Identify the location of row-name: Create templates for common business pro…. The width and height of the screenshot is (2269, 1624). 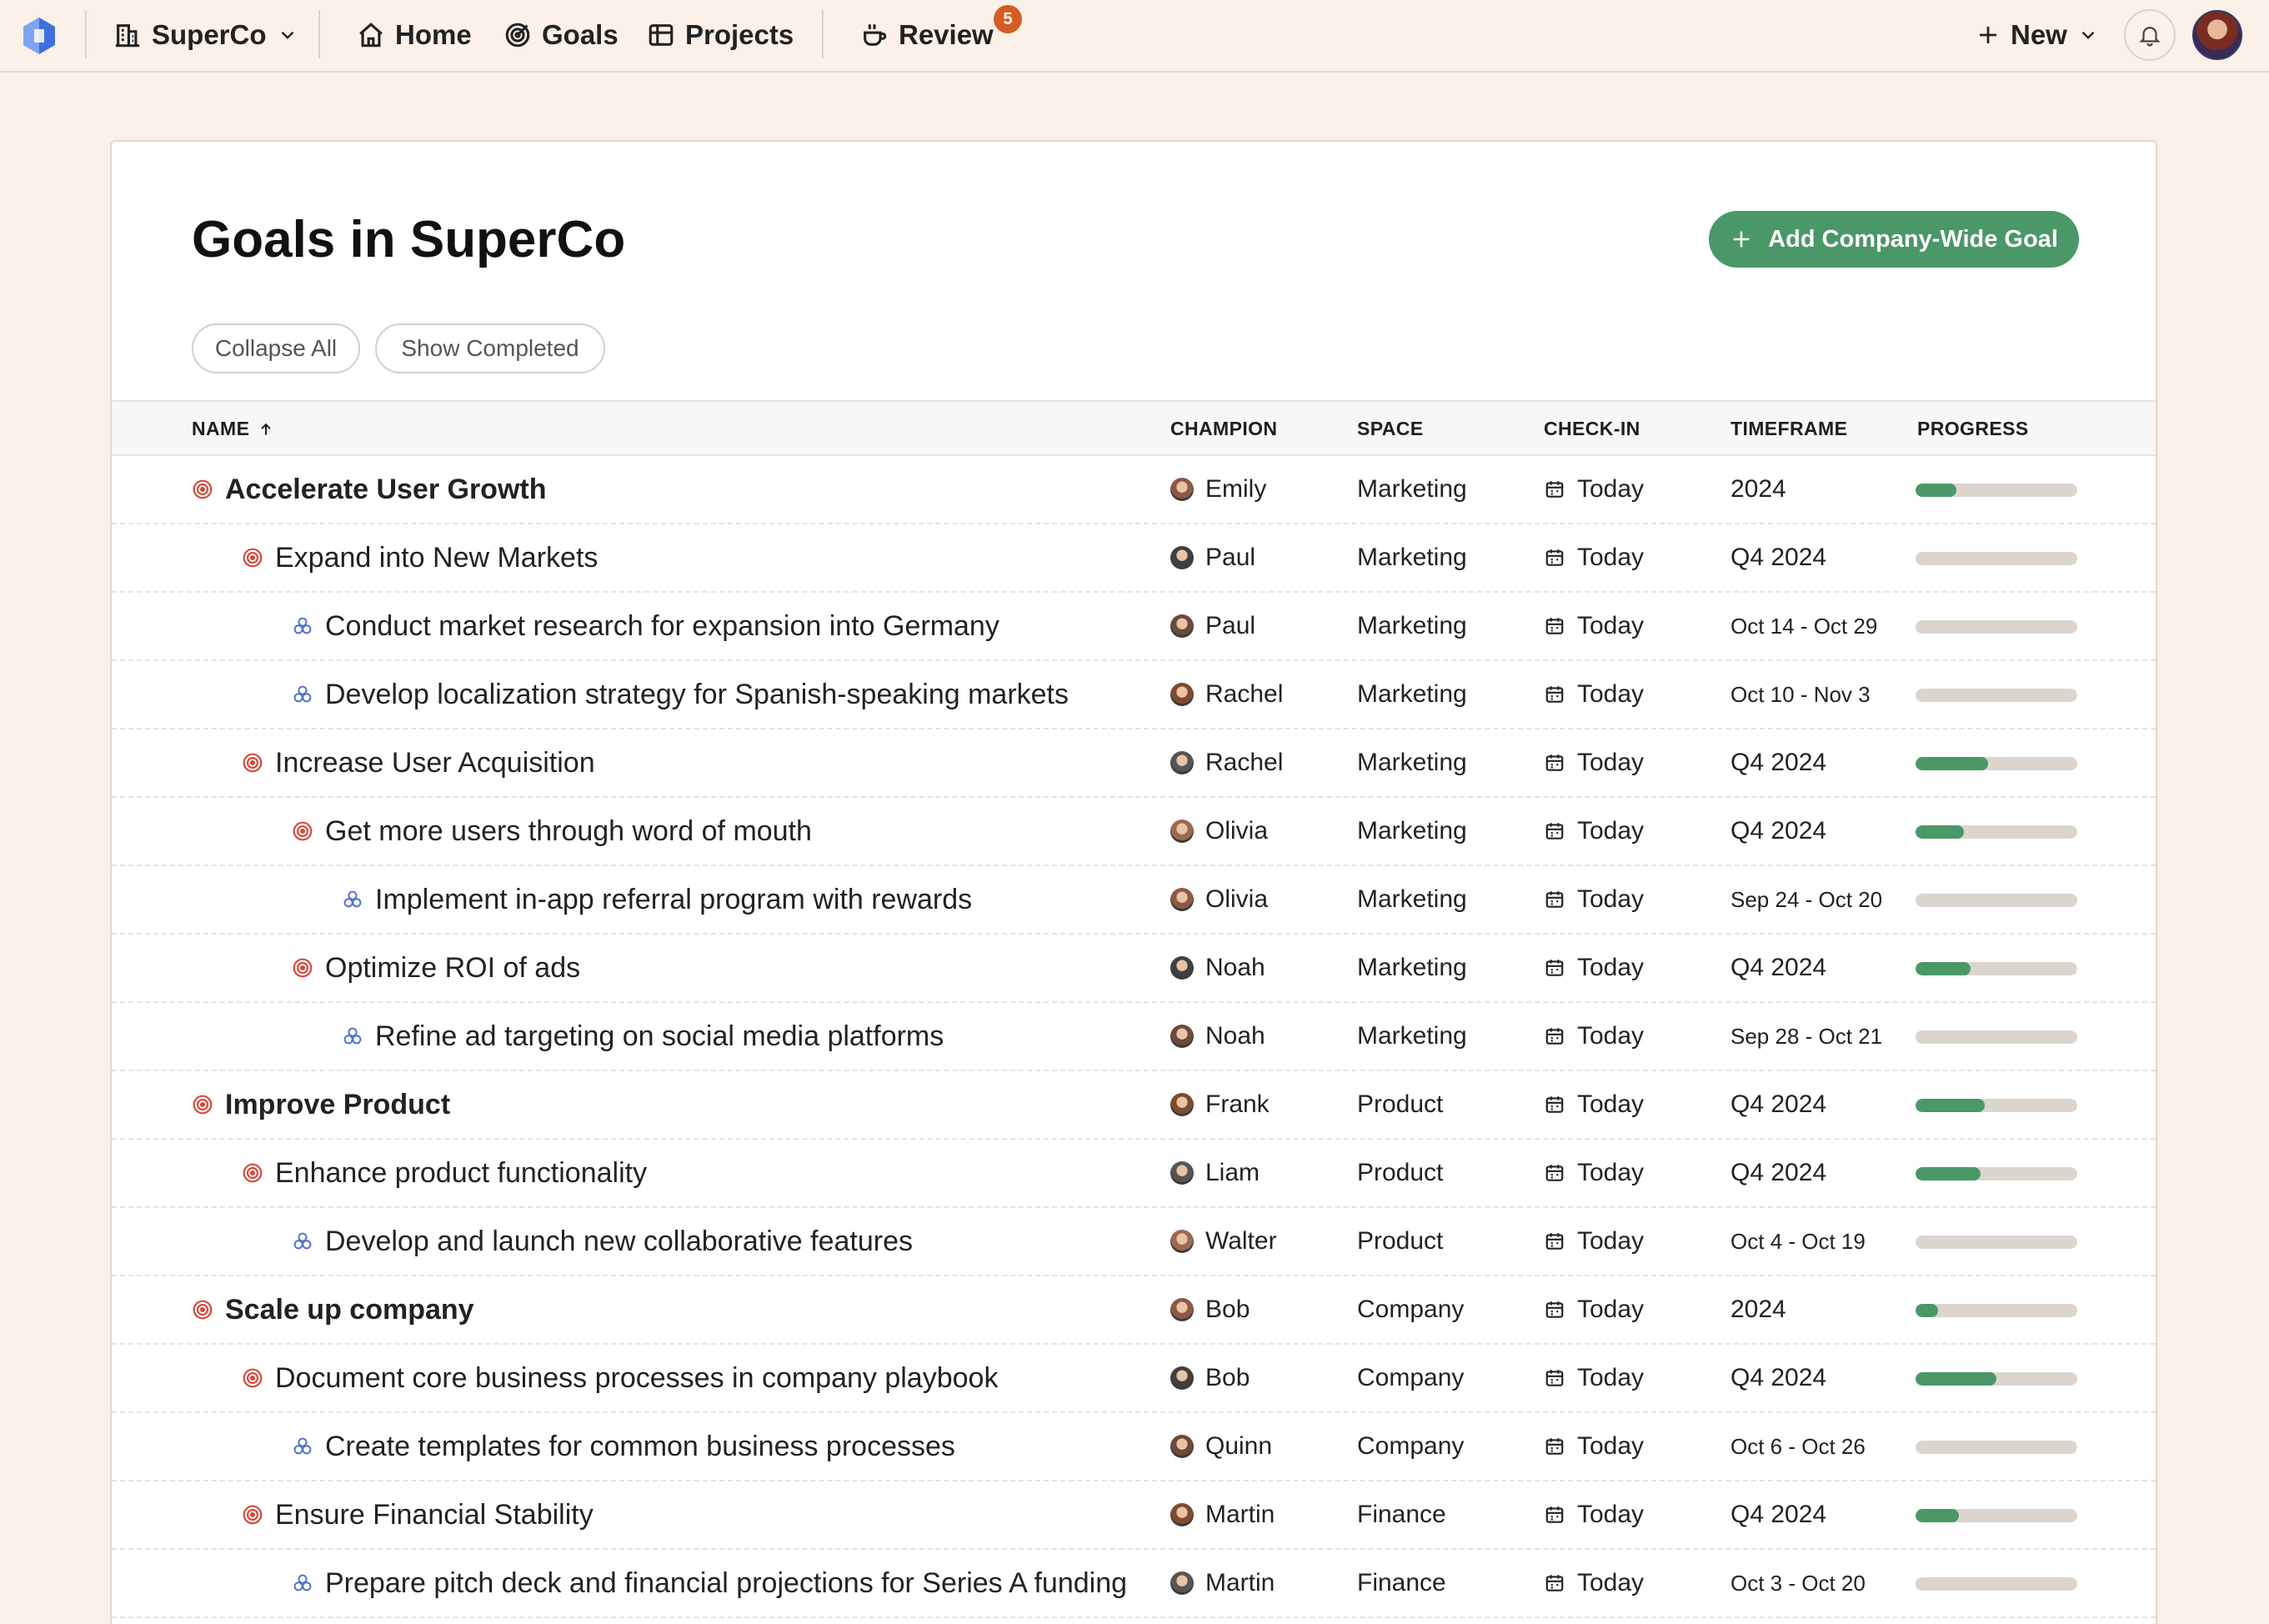
(640, 1447).